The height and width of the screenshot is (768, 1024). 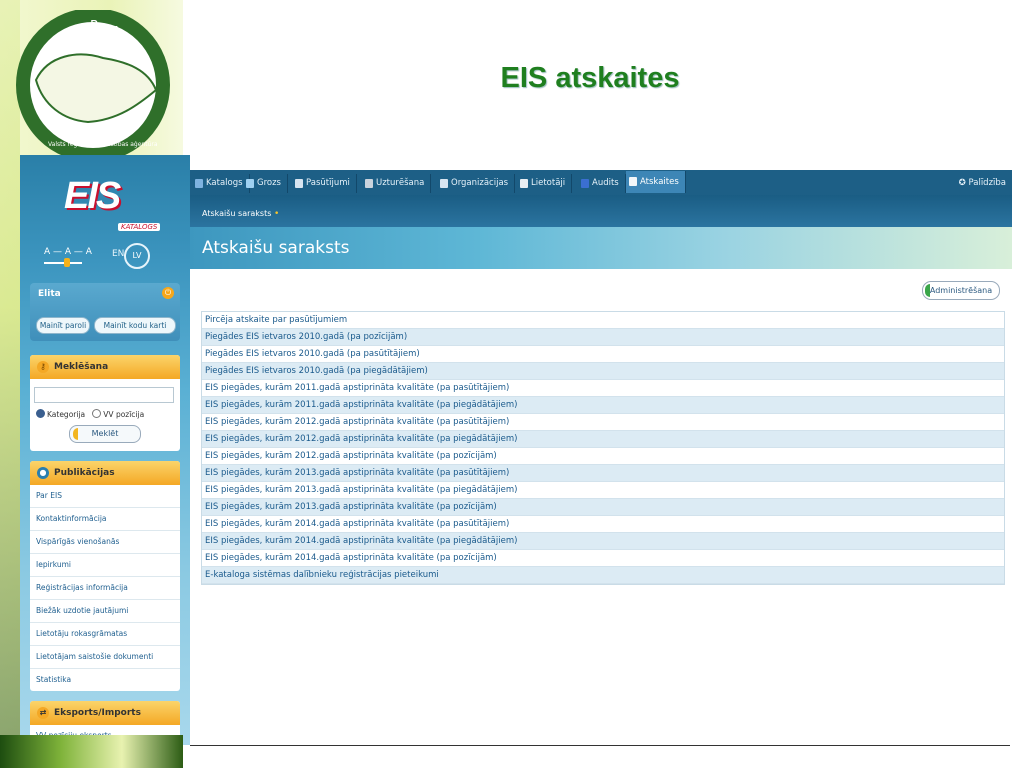 What do you see at coordinates (299, 183) in the screenshot?
I see `orders-icon` at bounding box center [299, 183].